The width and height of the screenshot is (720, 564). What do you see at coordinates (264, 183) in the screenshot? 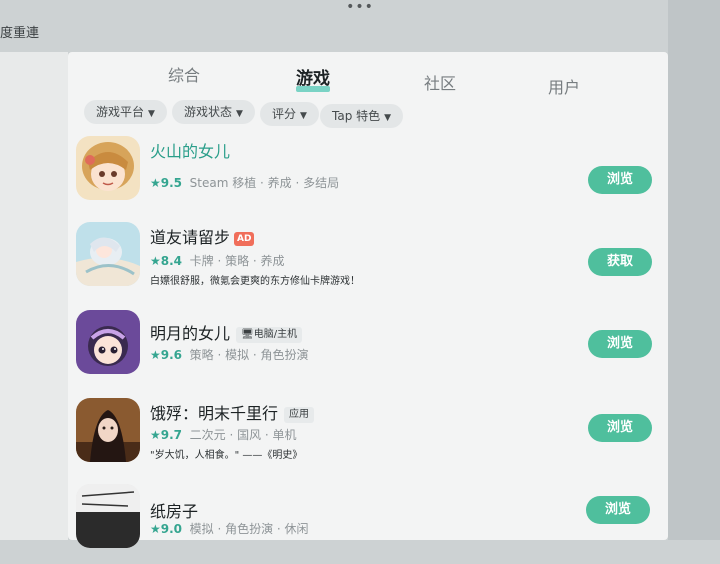
I see `game-tags: Steam 移植 · 养成 · 多结局` at bounding box center [264, 183].